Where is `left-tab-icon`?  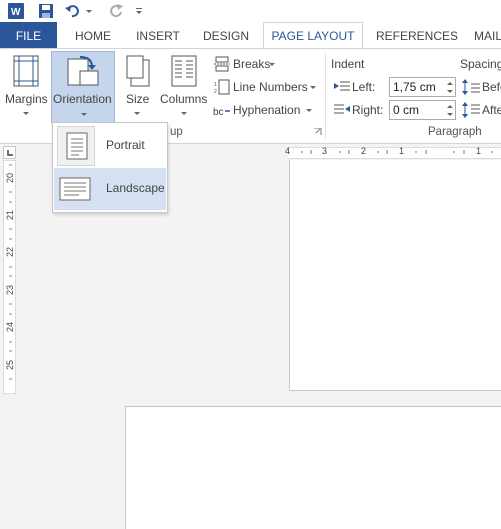
left-tab-icon is located at coordinates (10, 153).